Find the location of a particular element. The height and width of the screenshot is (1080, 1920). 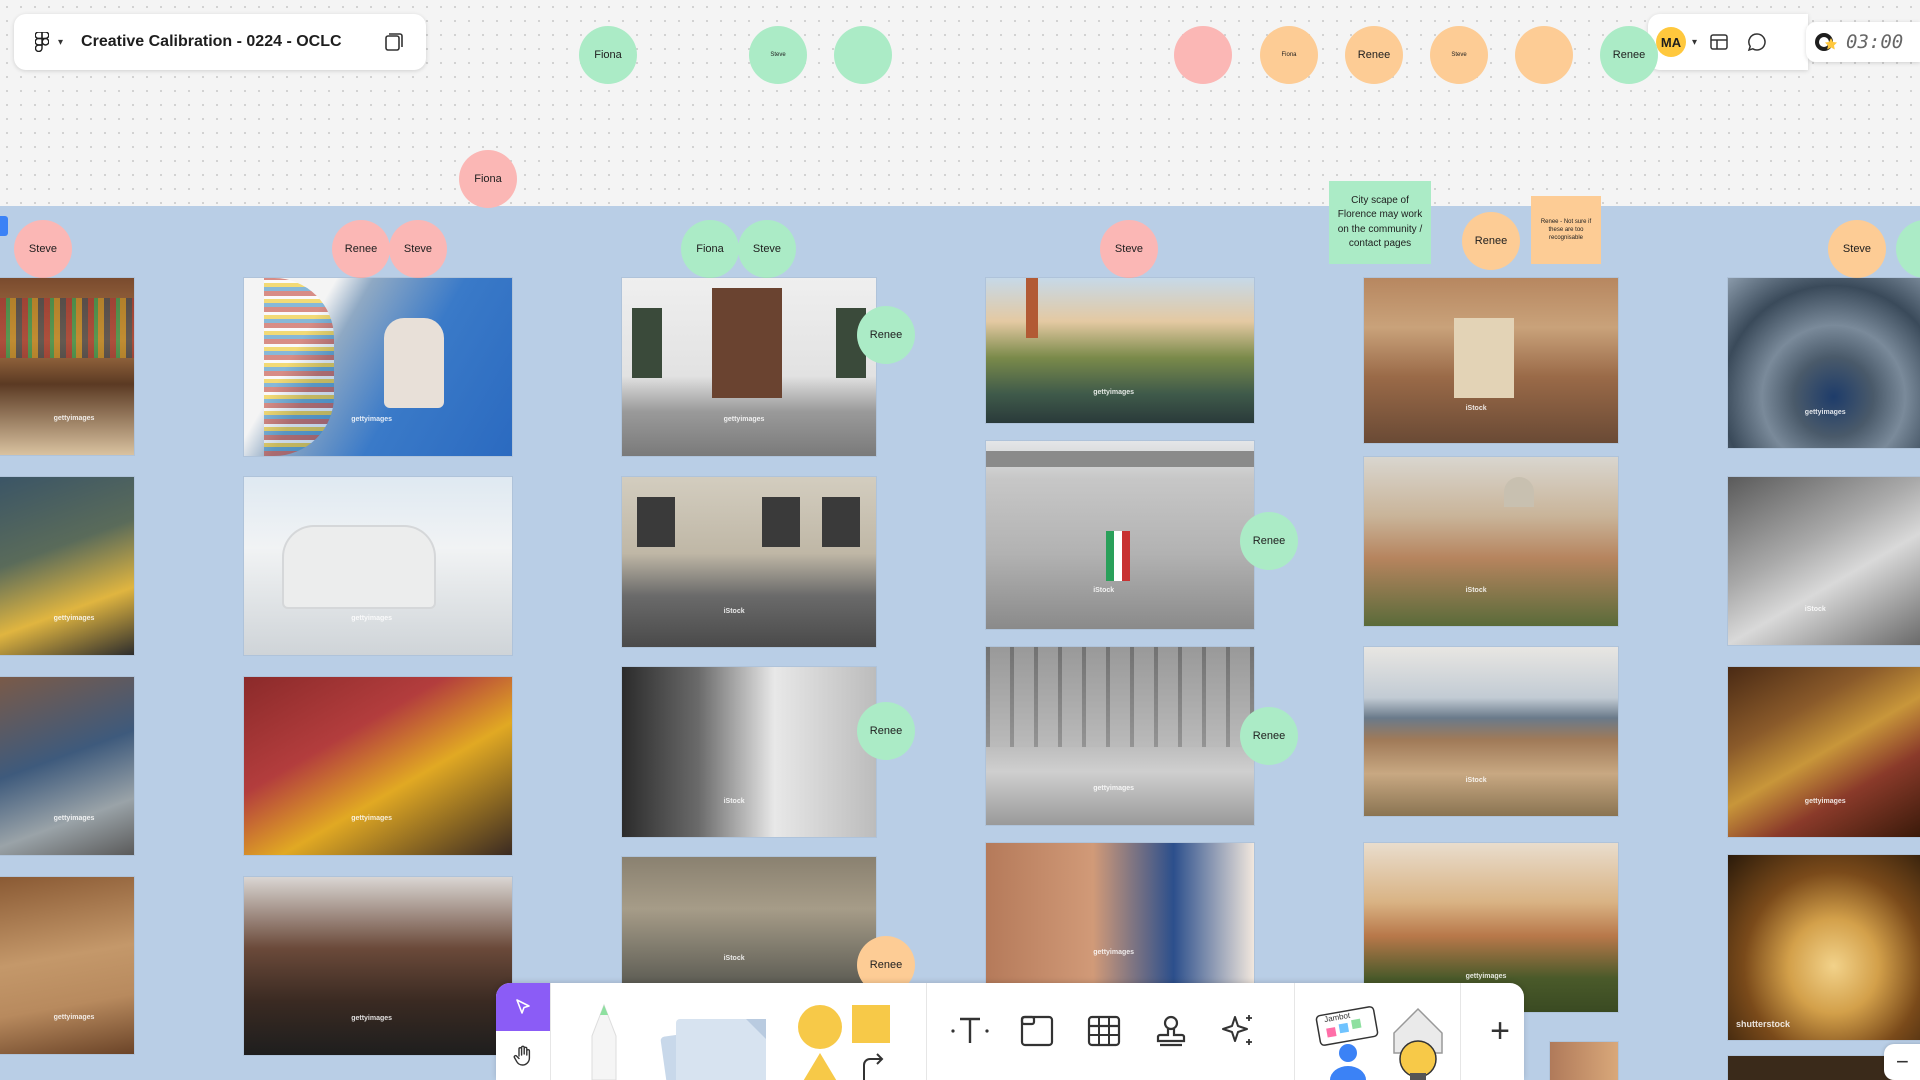

photo-ornate-frame: gettyimages is located at coordinates (1824, 752).